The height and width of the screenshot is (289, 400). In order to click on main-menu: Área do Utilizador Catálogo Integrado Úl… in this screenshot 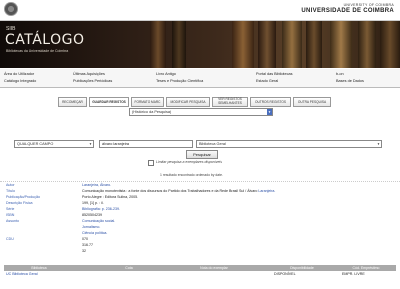, I will do `click(200, 78)`.